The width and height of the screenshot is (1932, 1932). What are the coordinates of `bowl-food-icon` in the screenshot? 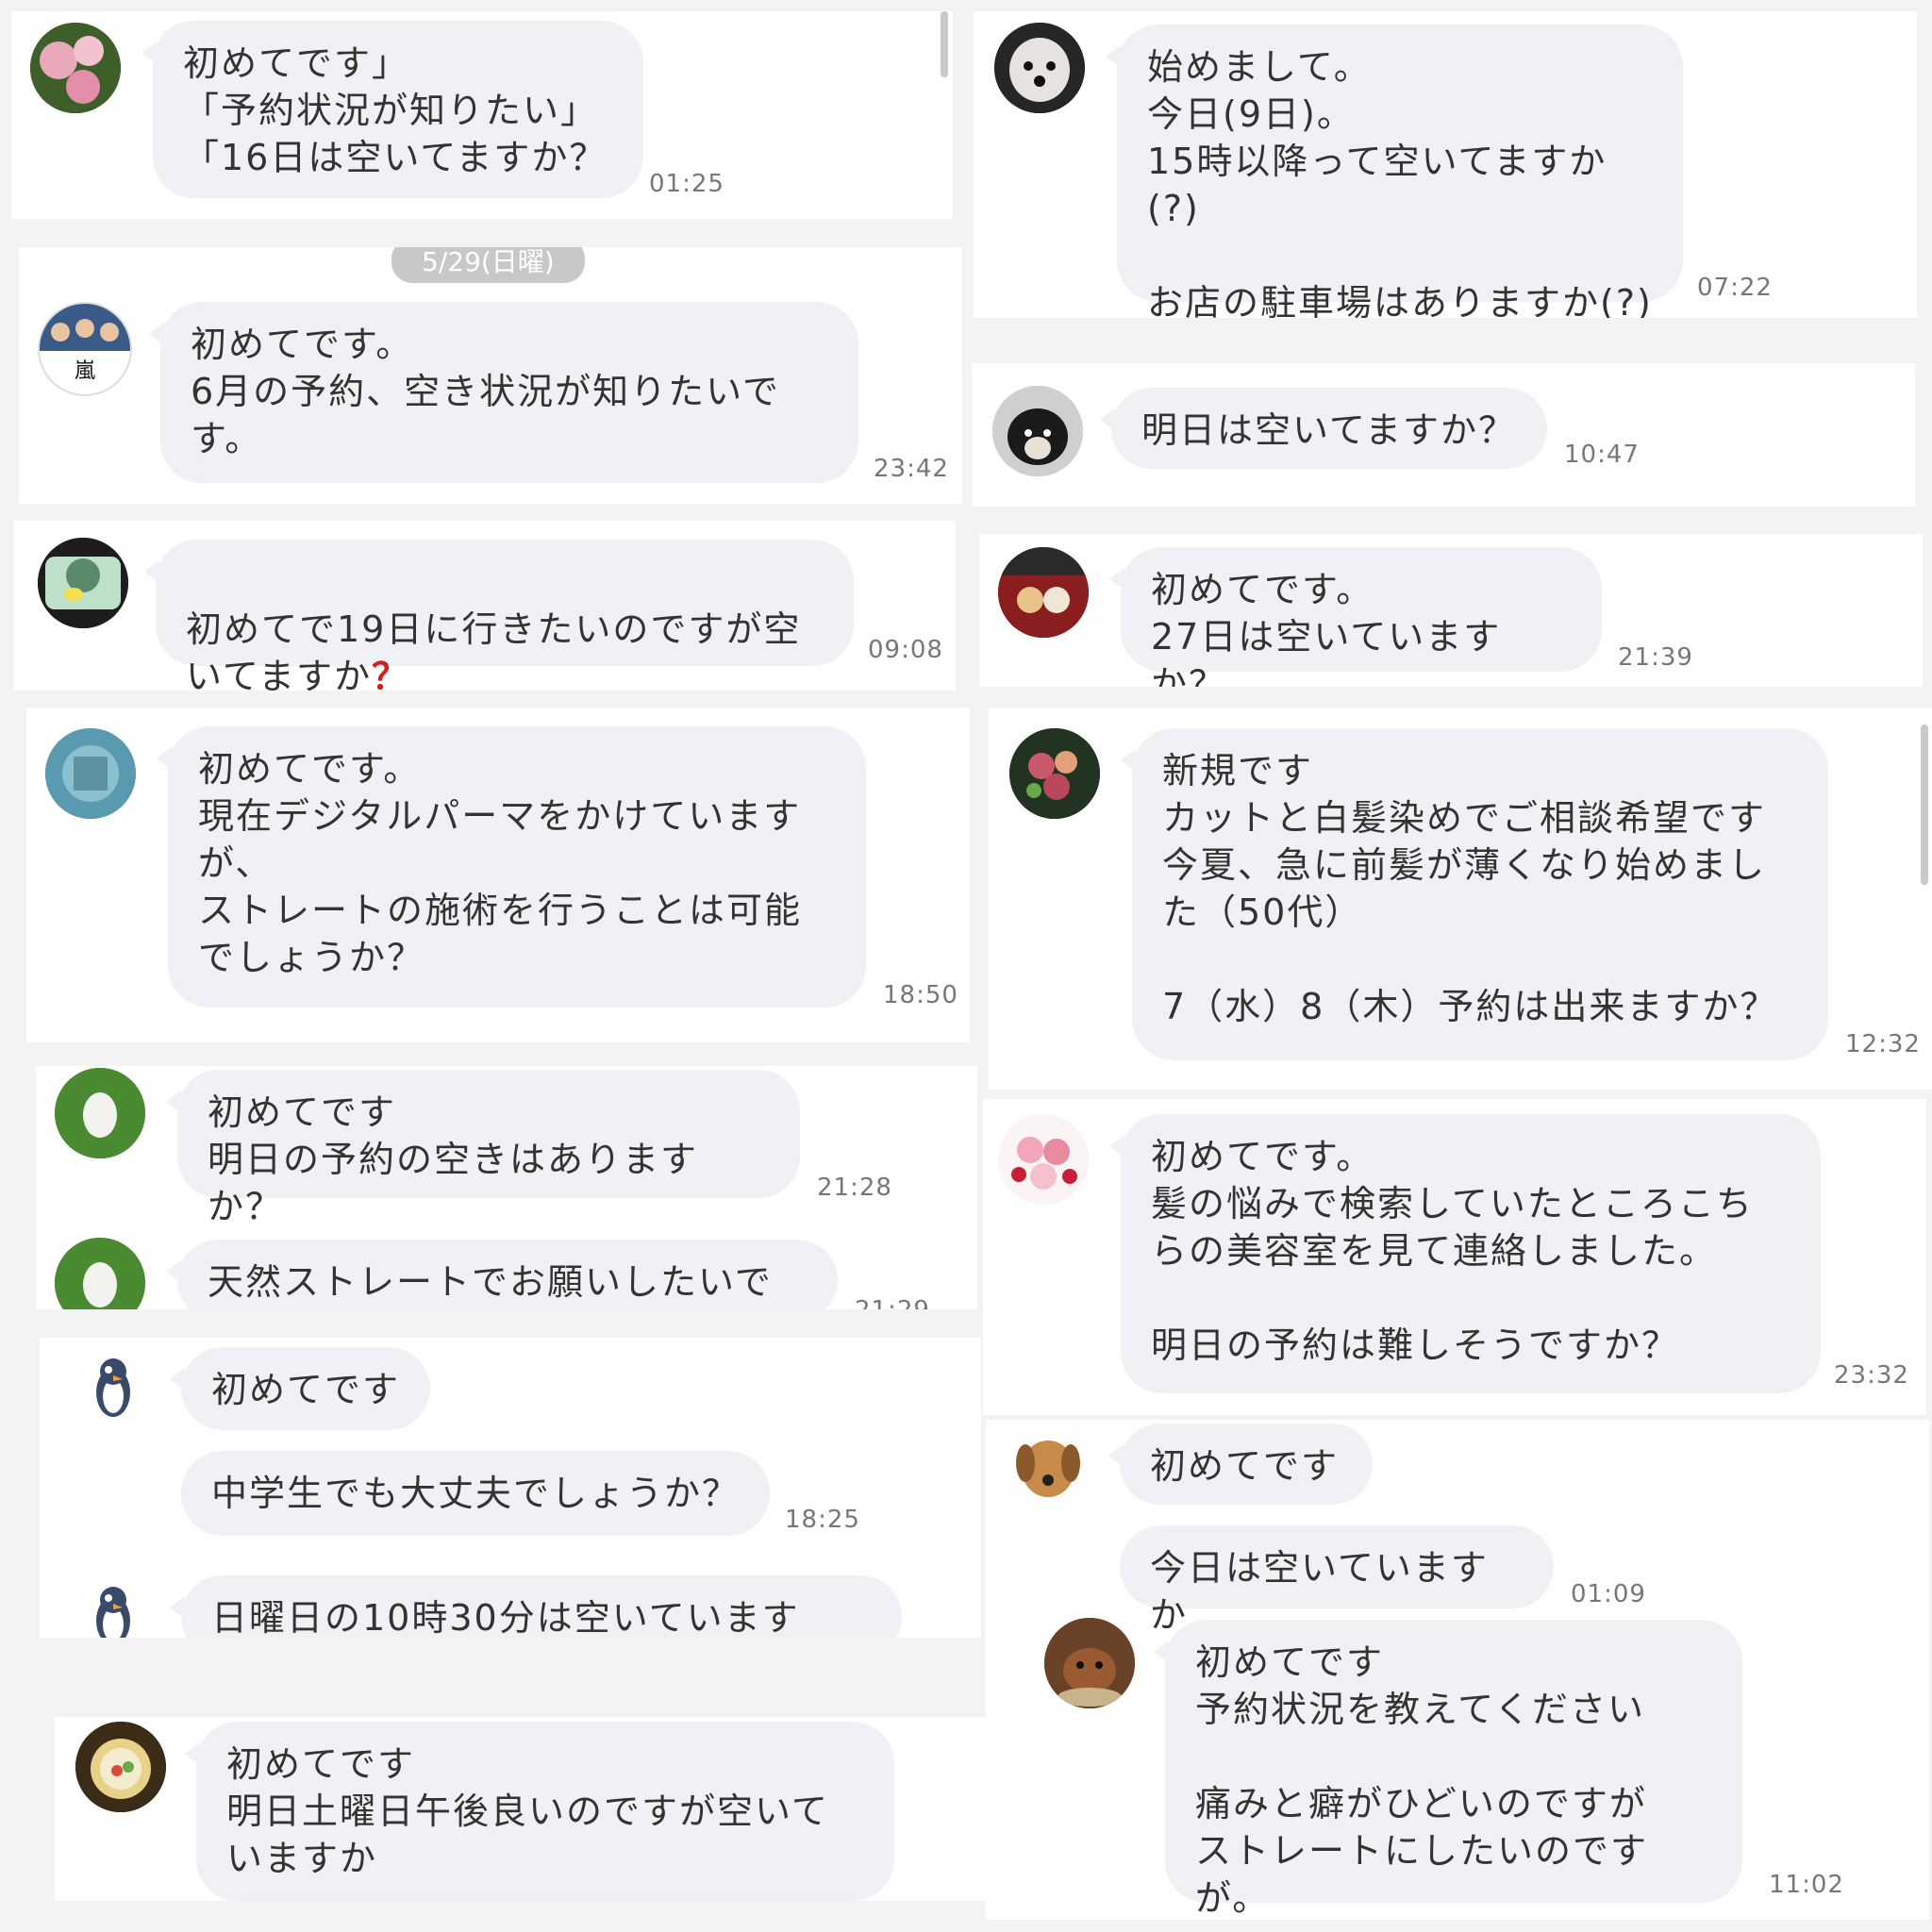 It's located at (121, 1767).